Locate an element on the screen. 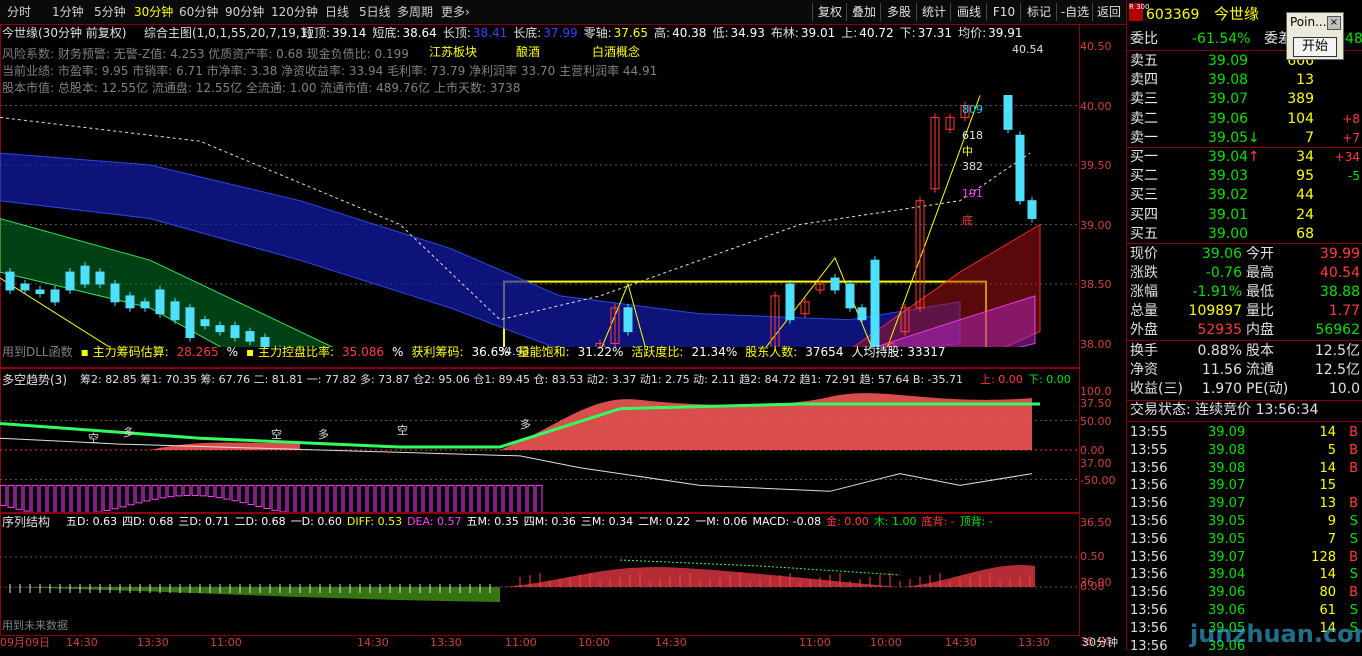 The image size is (1362, 656). chip-stat: 35.086 is located at coordinates (363, 352).